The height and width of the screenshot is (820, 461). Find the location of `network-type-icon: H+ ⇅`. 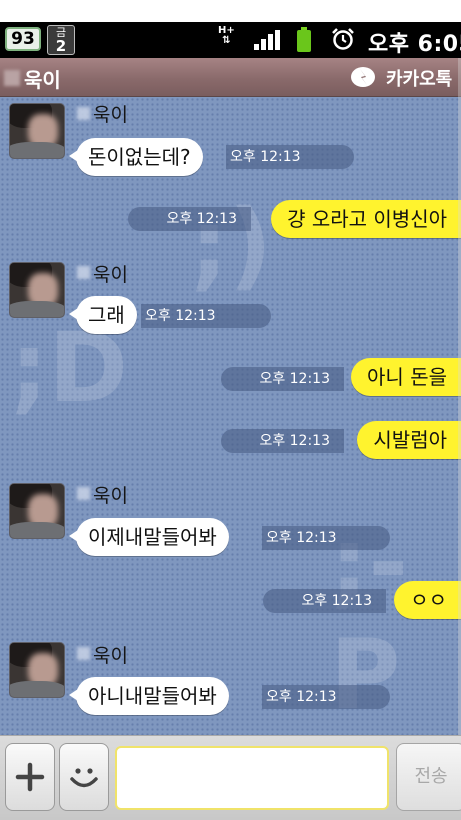

network-type-icon: H+ ⇅ is located at coordinates (226, 36).